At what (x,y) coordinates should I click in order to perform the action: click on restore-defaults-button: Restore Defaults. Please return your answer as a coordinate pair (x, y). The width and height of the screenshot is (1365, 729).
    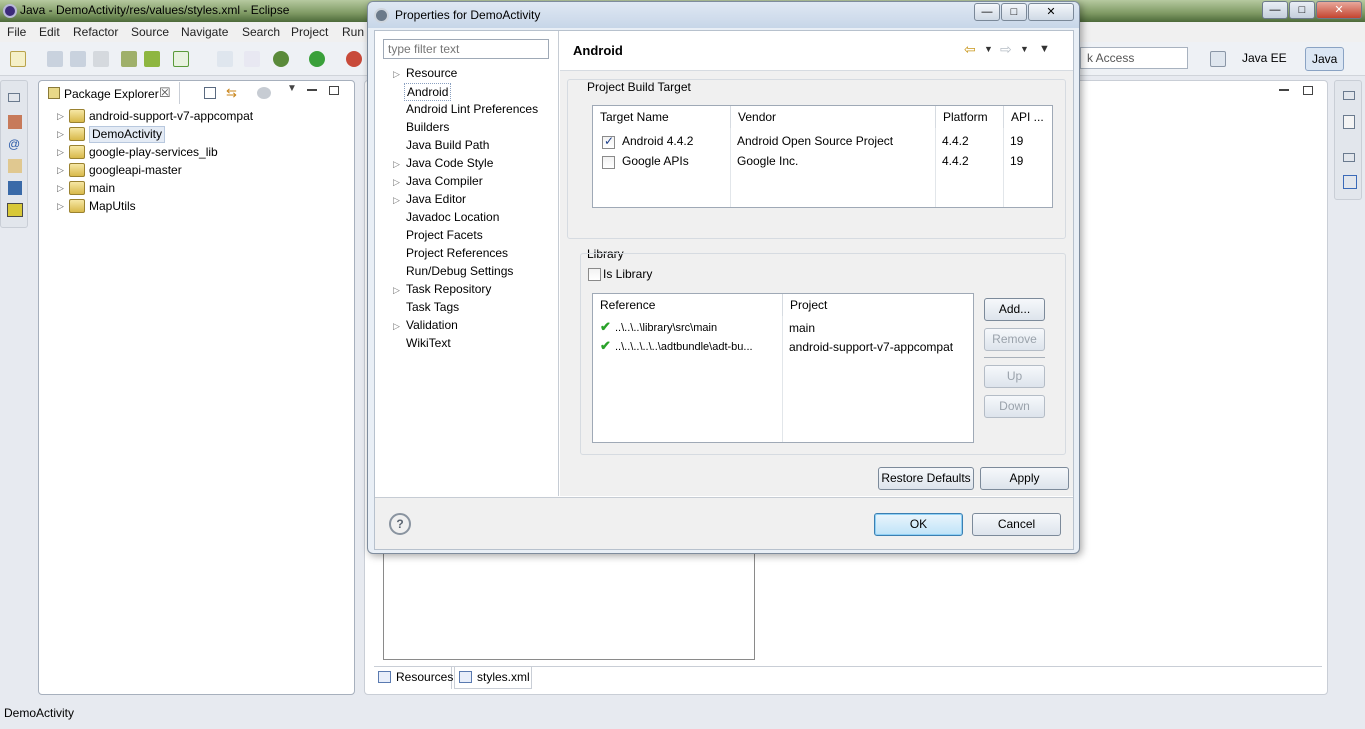
    Looking at the image, I should click on (926, 478).